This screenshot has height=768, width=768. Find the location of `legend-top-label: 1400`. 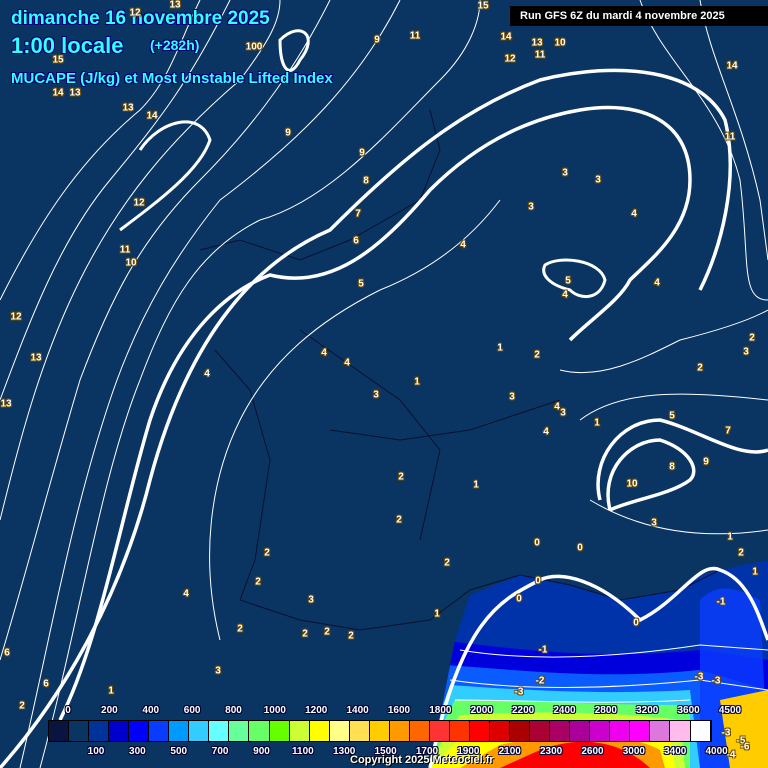

legend-top-label: 1400 is located at coordinates (357, 710).